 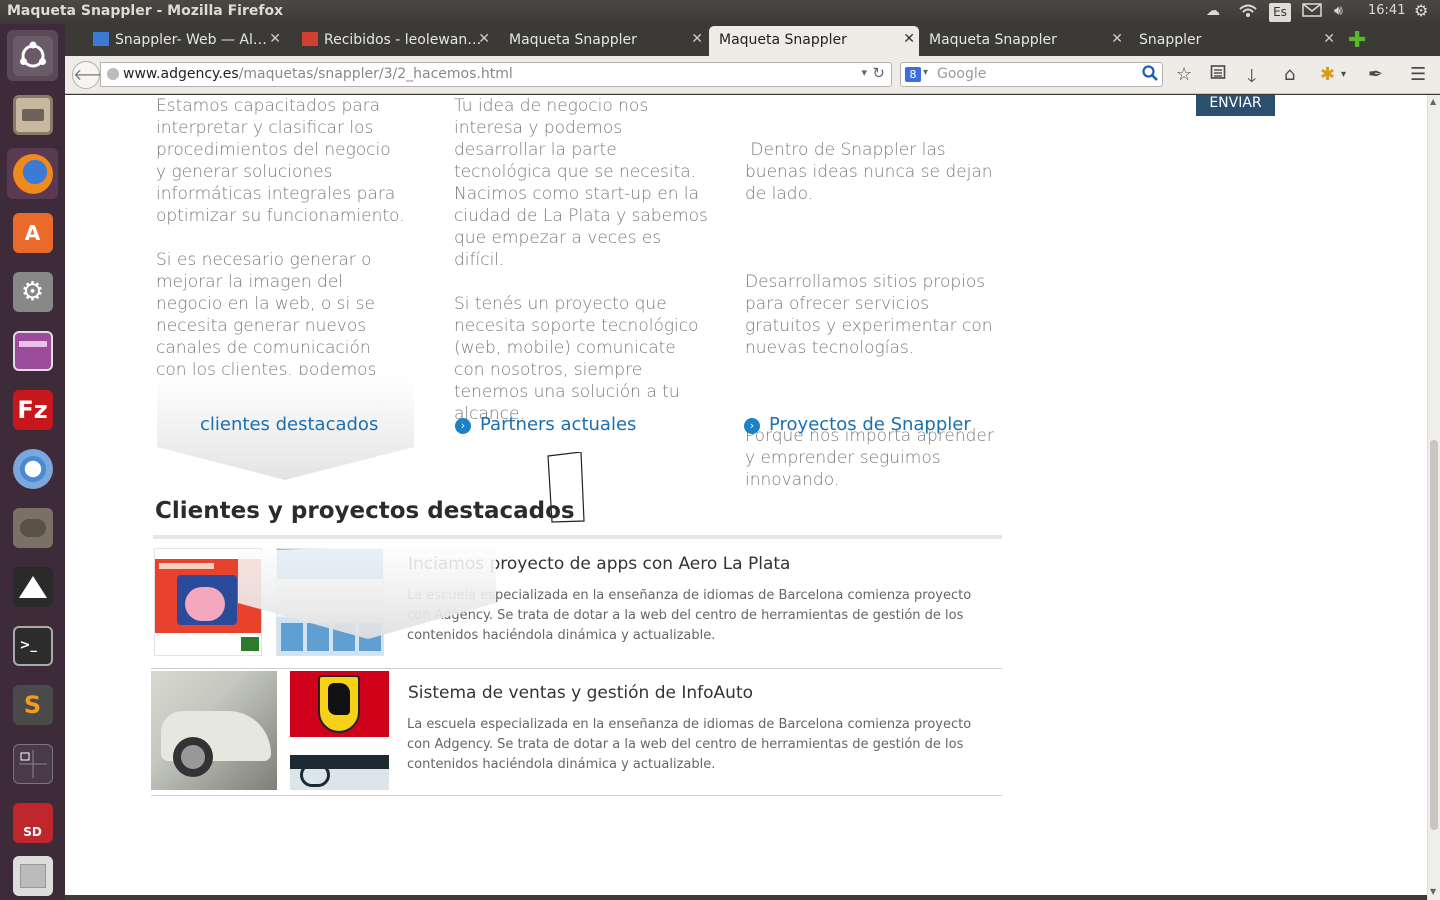 I want to click on section-heading: Clientes y proyectos destacados, so click(x=365, y=511).